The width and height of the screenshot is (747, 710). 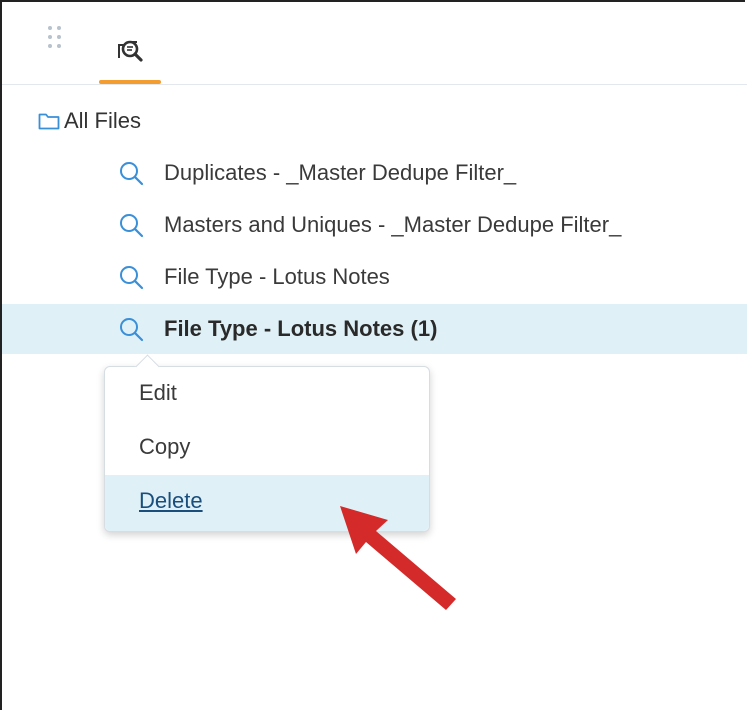 What do you see at coordinates (130, 82) in the screenshot?
I see `active-tab-indicator` at bounding box center [130, 82].